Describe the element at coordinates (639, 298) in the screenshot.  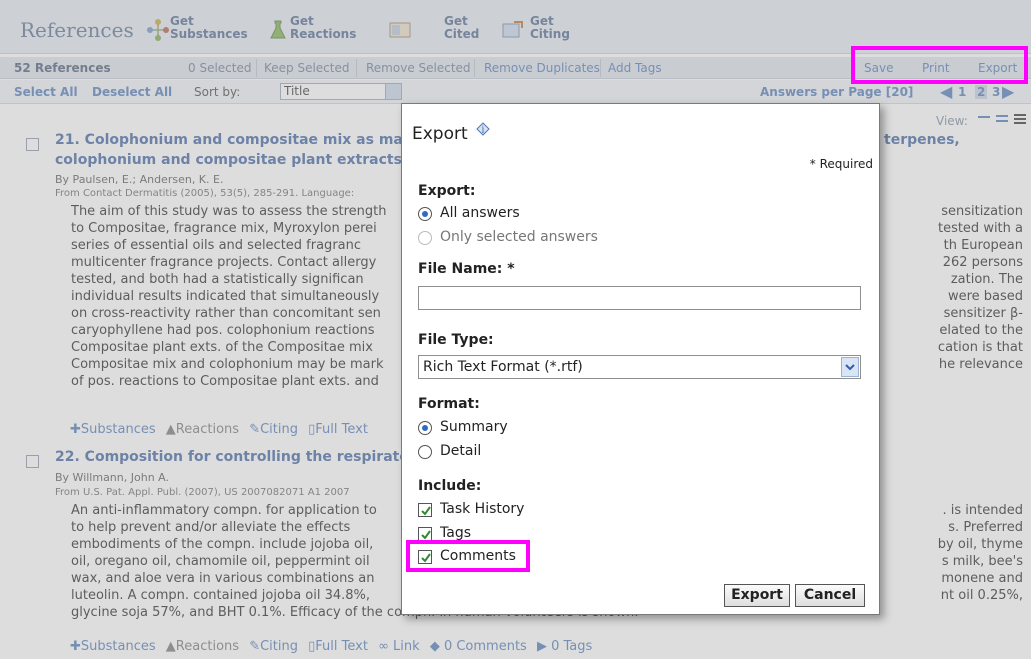
I see `file-name-input` at that location.